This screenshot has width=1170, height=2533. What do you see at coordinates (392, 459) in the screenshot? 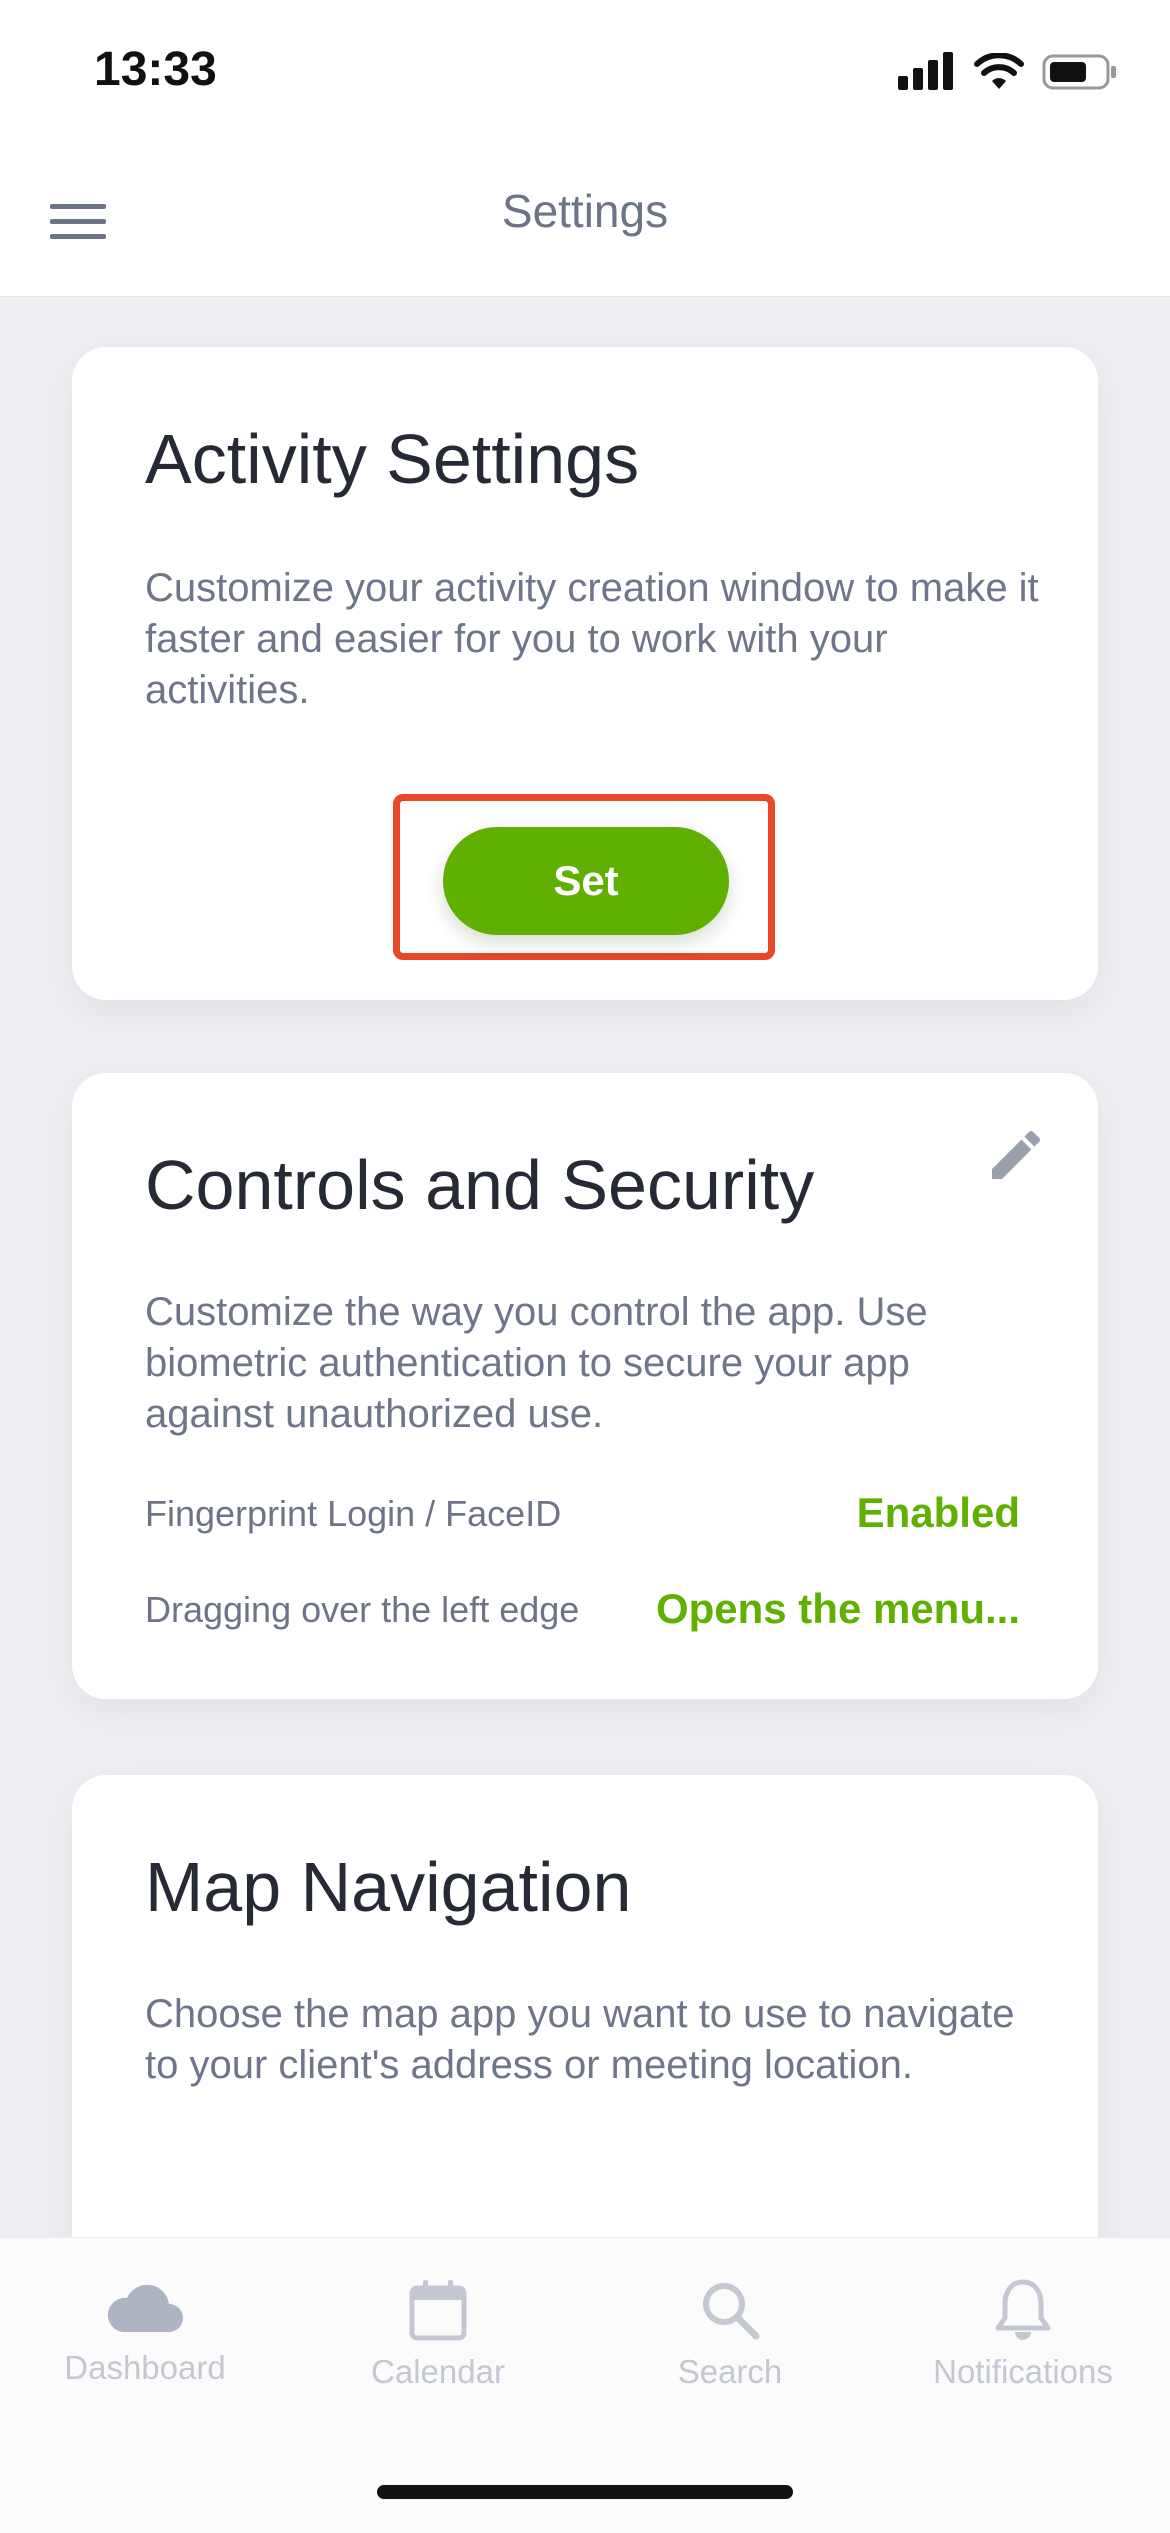
I see `activity-settings-title: Activity Settings` at bounding box center [392, 459].